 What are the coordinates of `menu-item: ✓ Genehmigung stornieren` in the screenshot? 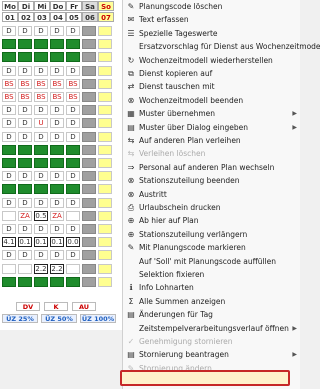 It's located at (212, 342).